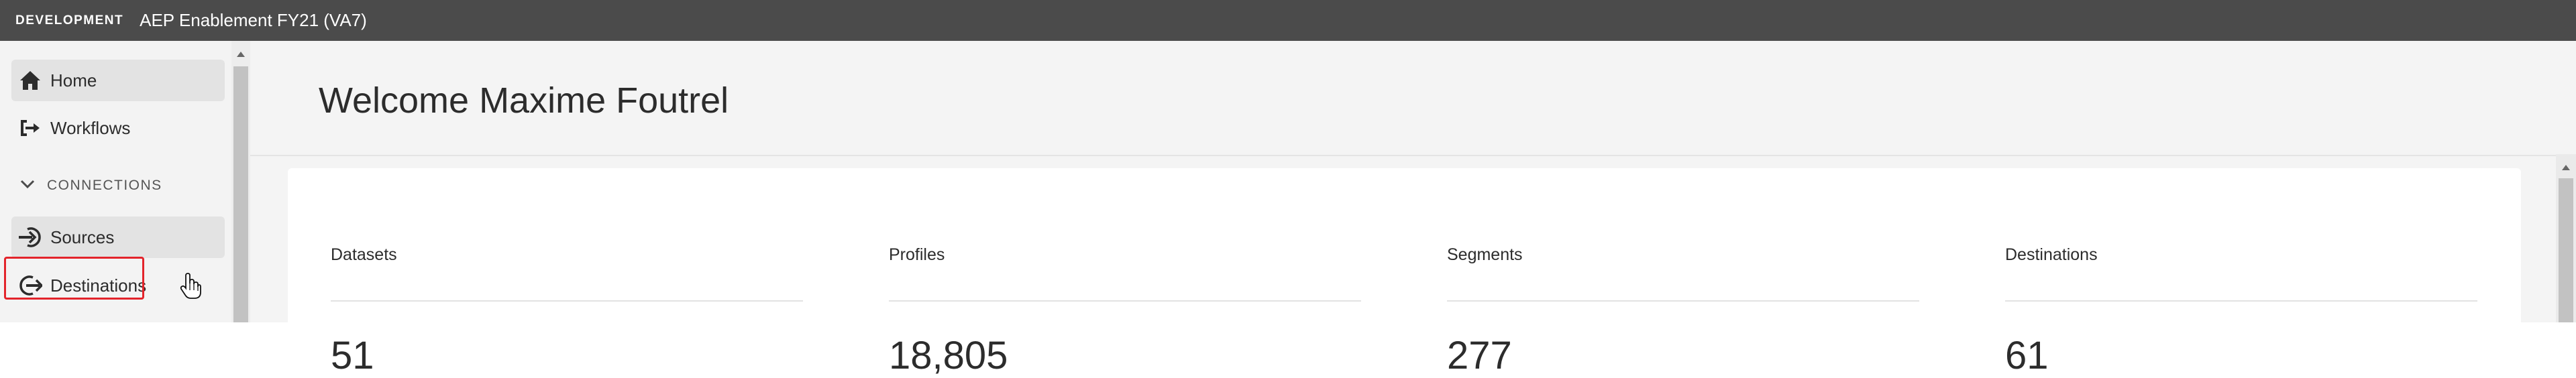 Image resolution: width=2576 pixels, height=378 pixels. Describe the element at coordinates (1485, 254) in the screenshot. I see `metric-label: Segments` at that location.